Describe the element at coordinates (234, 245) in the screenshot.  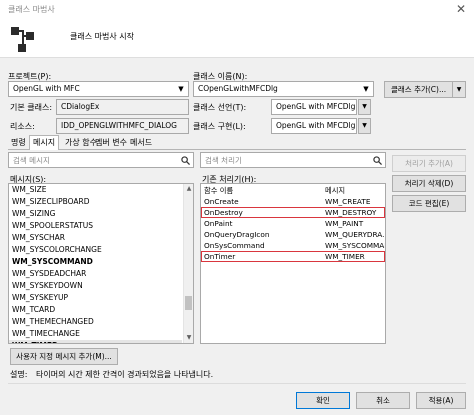
I see `handler-function: OnSysCommand` at that location.